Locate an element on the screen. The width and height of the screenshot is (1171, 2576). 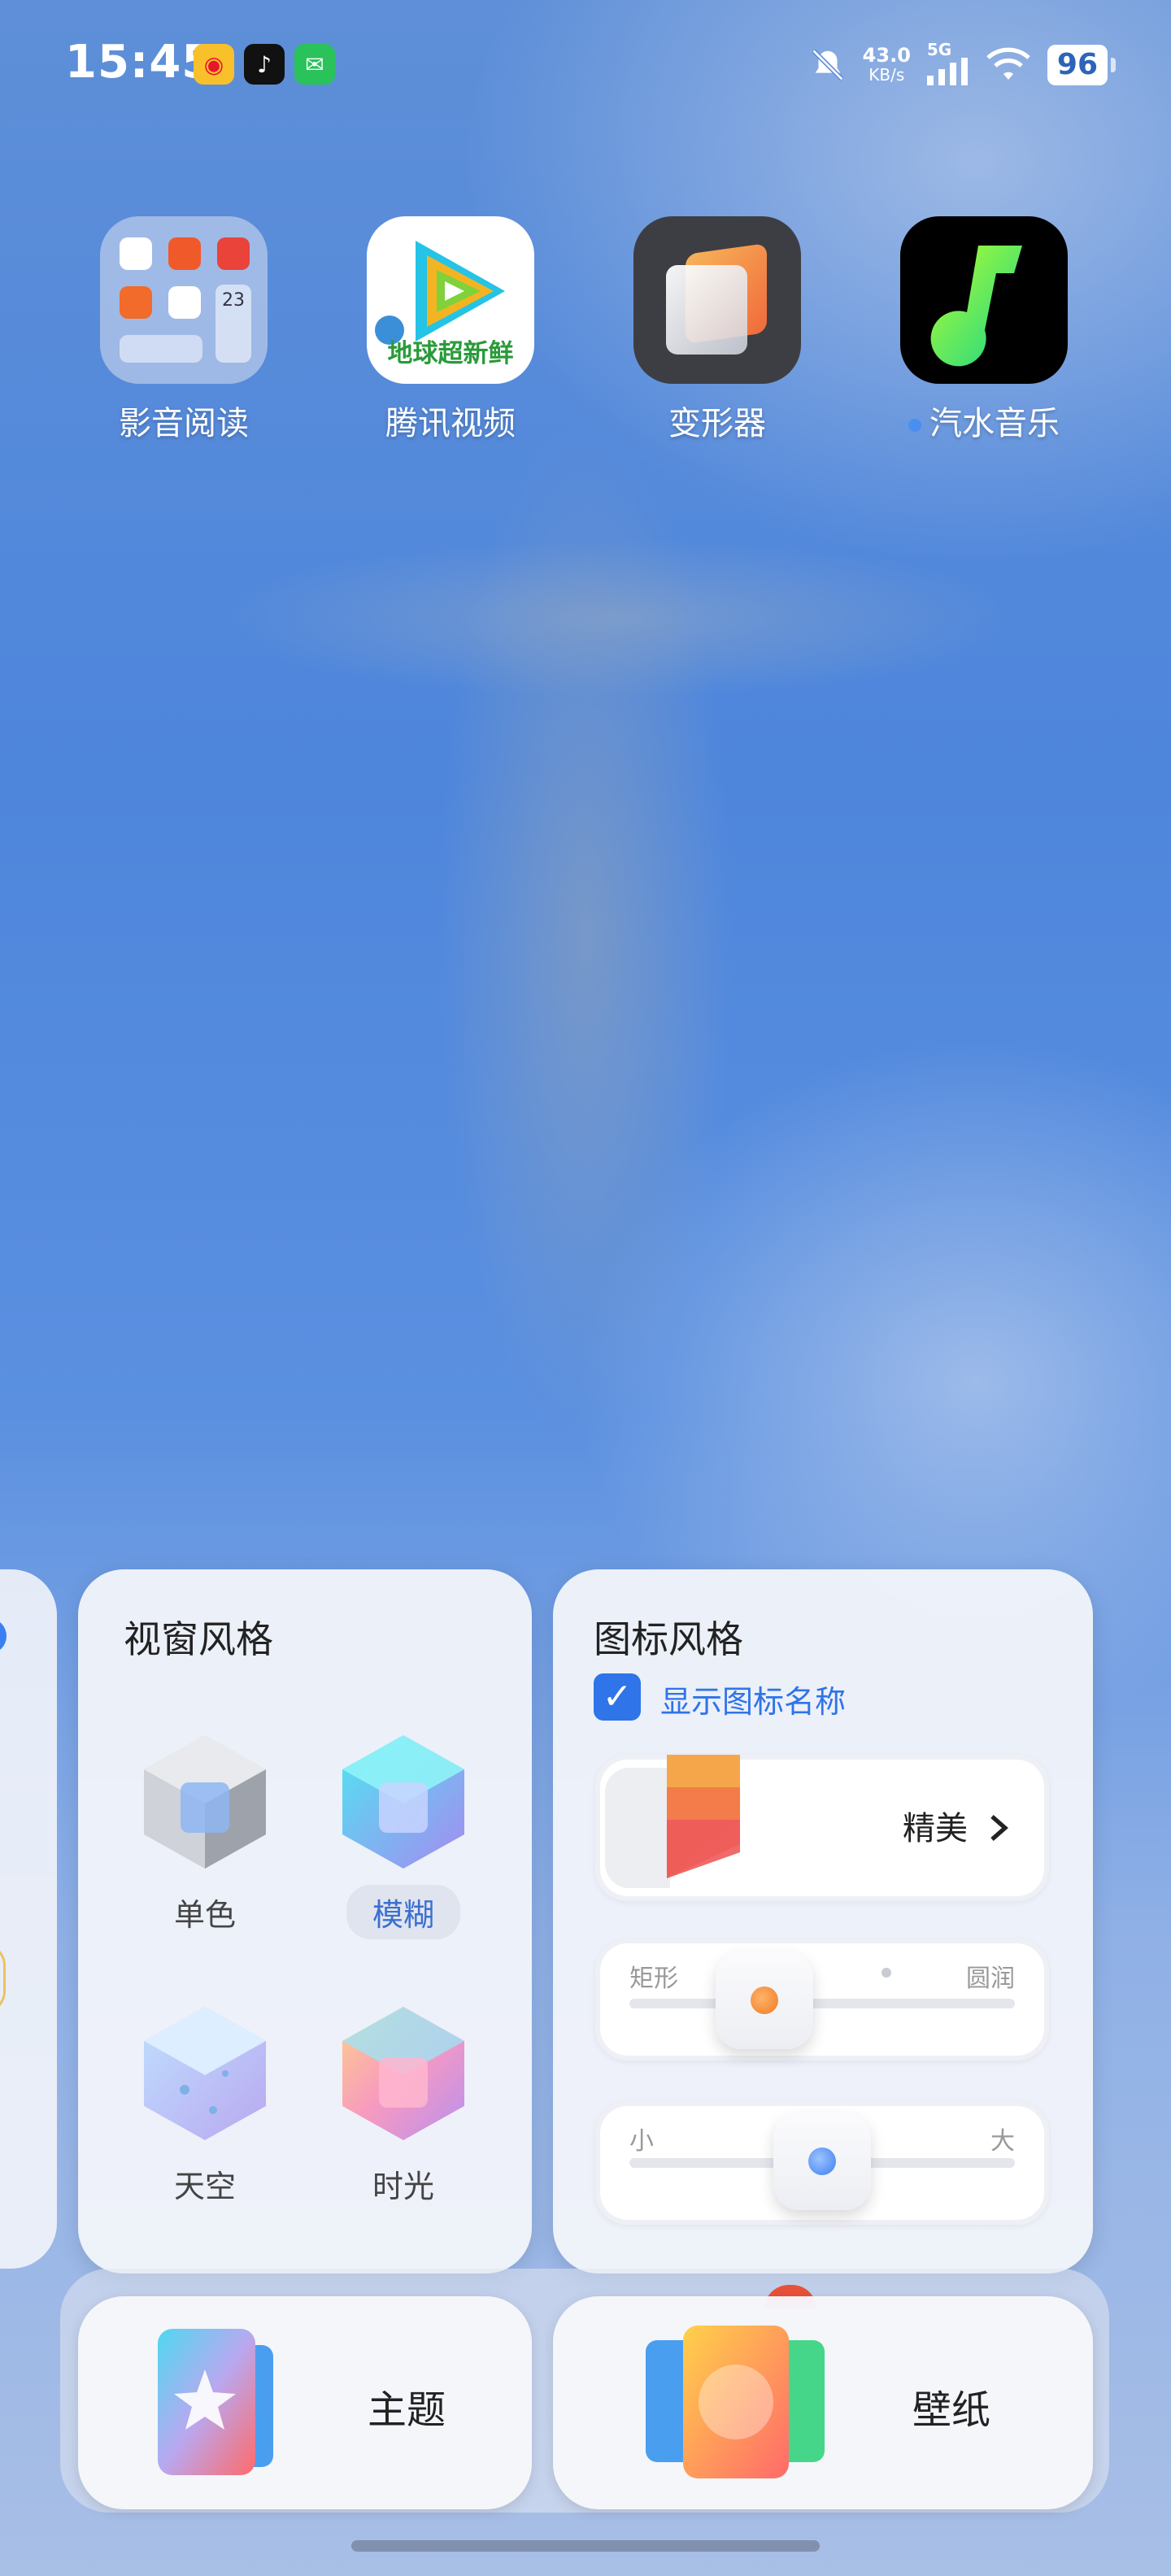
size-slider-knob is located at coordinates (822, 2161).